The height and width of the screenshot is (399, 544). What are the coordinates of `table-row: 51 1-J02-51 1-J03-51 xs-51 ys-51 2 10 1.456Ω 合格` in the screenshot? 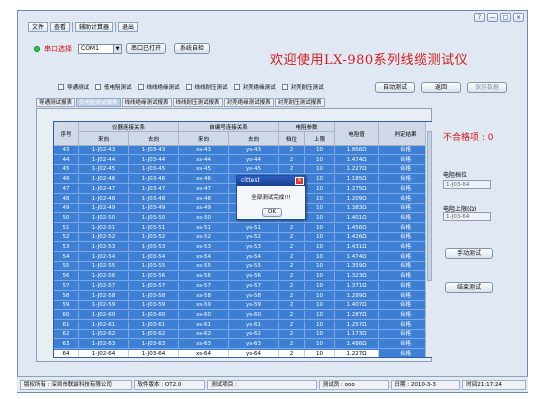 It's located at (242, 228).